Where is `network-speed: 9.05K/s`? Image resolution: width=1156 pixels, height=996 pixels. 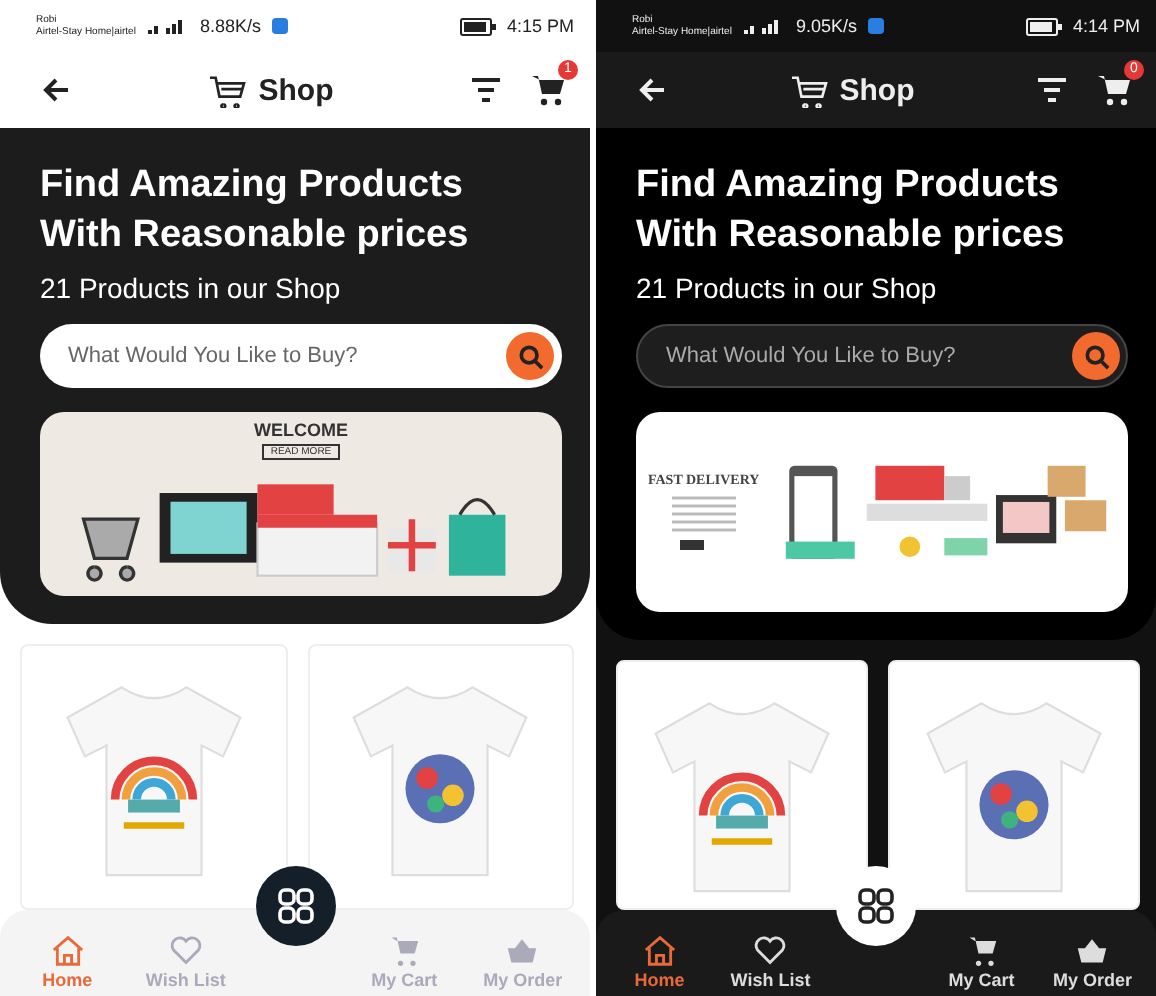
network-speed: 9.05K/s is located at coordinates (826, 26).